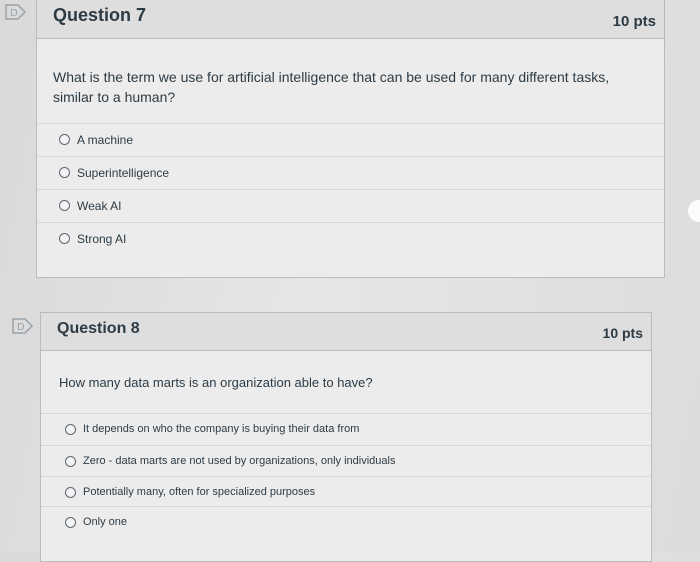 The height and width of the screenshot is (562, 700). I want to click on answer-label: Weak AI, so click(99, 206).